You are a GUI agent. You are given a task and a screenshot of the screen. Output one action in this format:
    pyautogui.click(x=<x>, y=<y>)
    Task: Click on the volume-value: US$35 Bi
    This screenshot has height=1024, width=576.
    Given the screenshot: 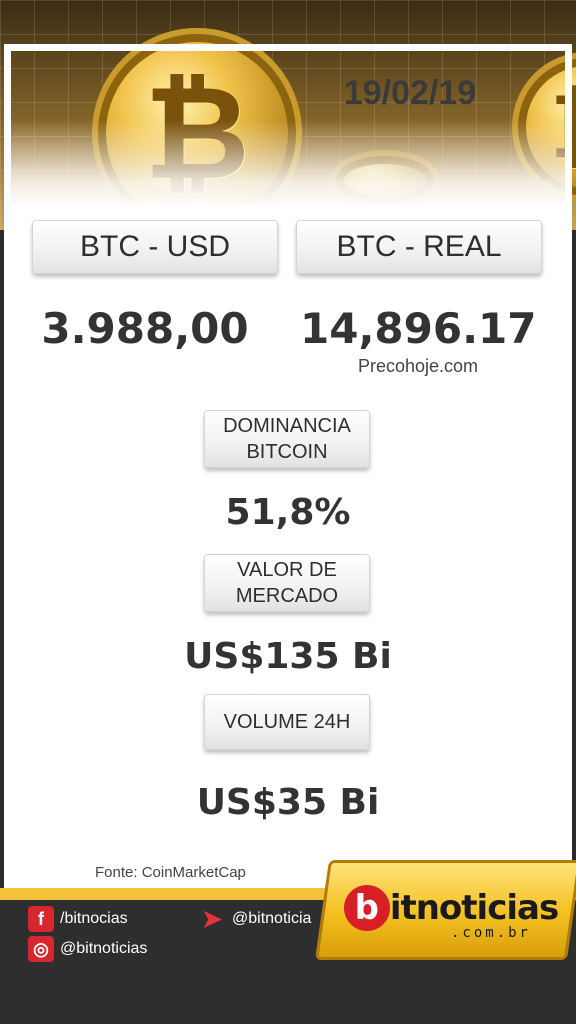 What is the action you would take?
    pyautogui.click(x=288, y=802)
    